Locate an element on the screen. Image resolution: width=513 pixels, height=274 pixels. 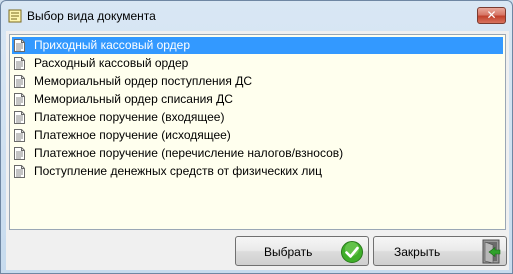
list-item: Платежное поручение (входящее) is located at coordinates (257, 117).